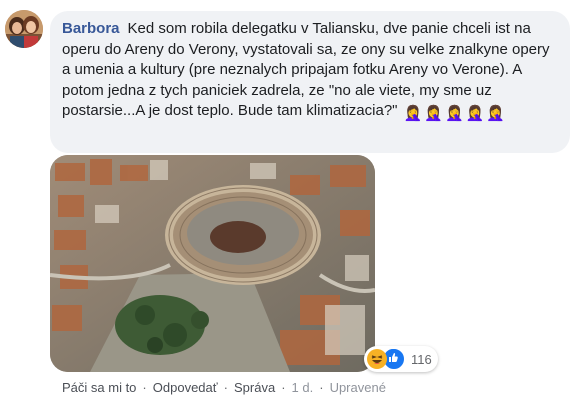 This screenshot has width=588, height=405. I want to click on like-link: Páči sa mi to, so click(99, 387).